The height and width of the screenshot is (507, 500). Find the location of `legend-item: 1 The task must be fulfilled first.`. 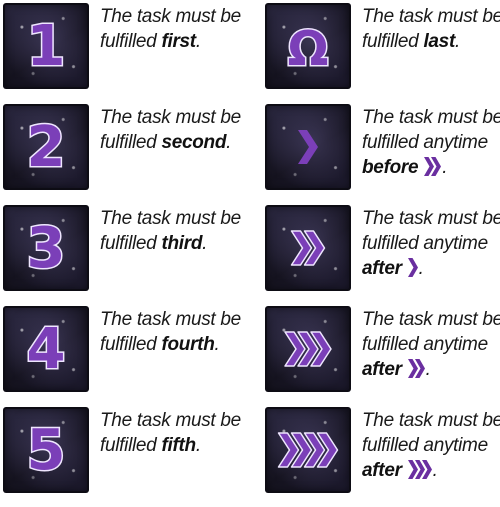

legend-item: 1 The task must be fulfilled first. is located at coordinates (128, 53).